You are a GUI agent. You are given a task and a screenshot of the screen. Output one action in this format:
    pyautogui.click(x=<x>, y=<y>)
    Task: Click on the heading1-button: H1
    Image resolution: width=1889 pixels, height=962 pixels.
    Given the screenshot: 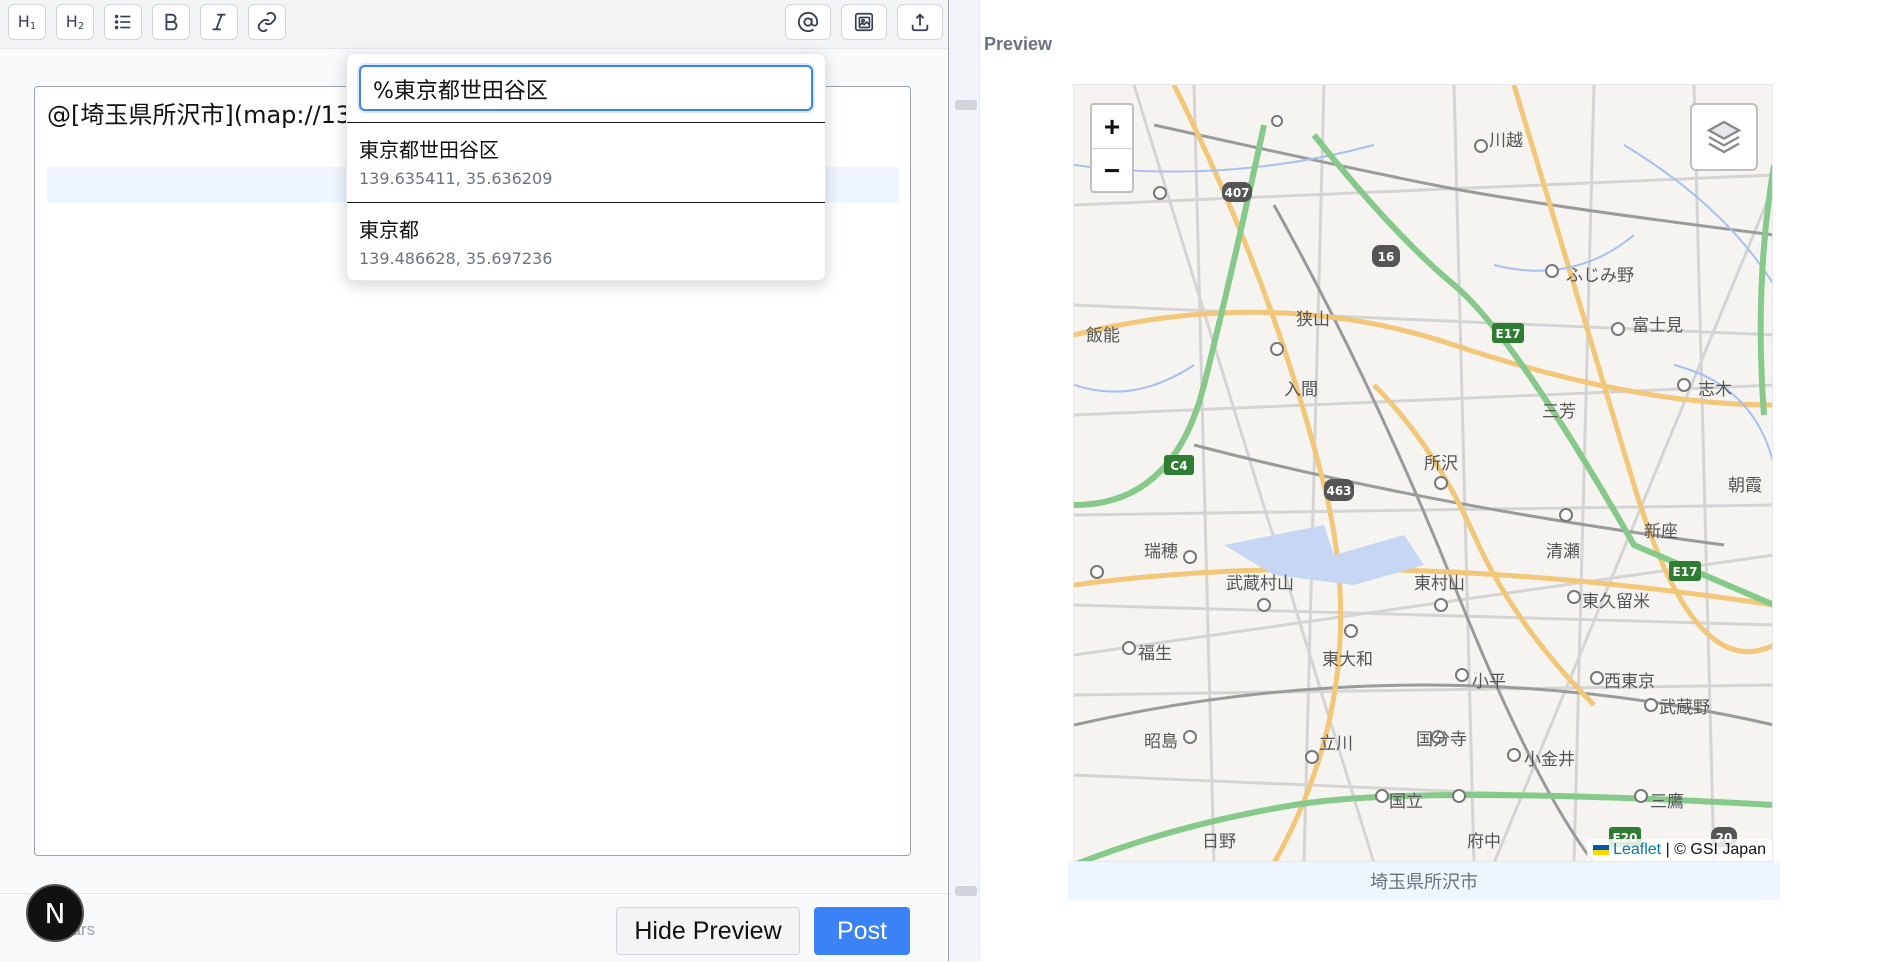 What is the action you would take?
    pyautogui.click(x=27, y=22)
    